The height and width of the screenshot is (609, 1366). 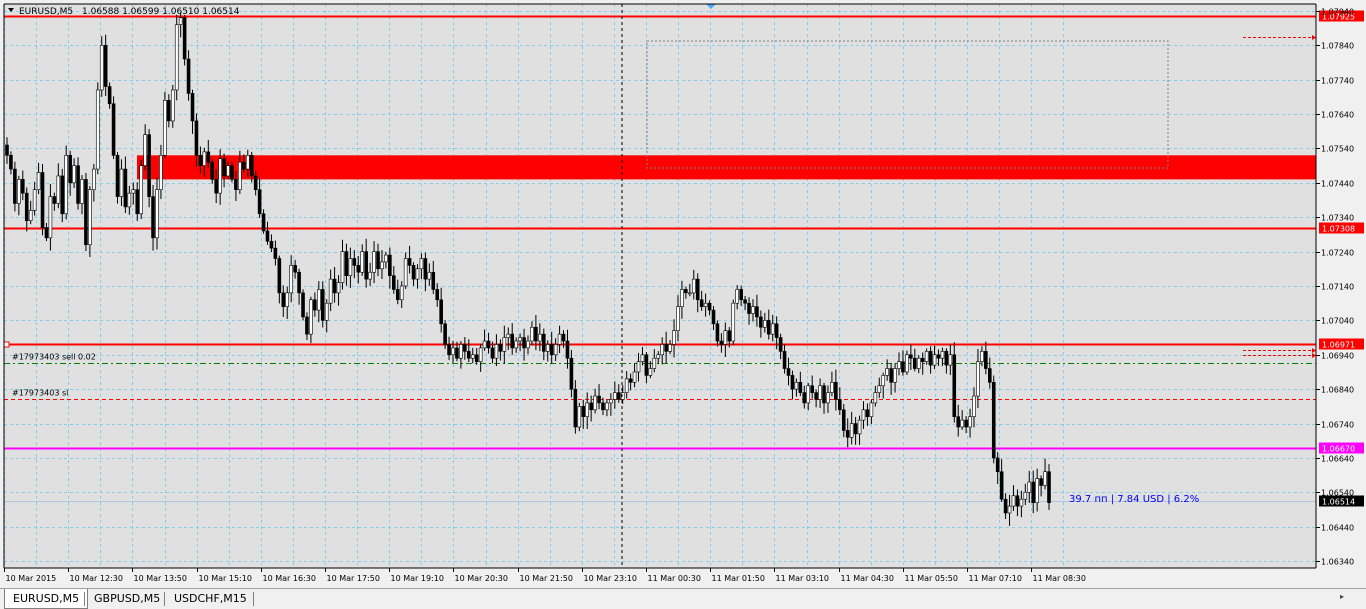 What do you see at coordinates (46, 599) in the screenshot?
I see `tab-eurusd-m5: EURUSD,M5` at bounding box center [46, 599].